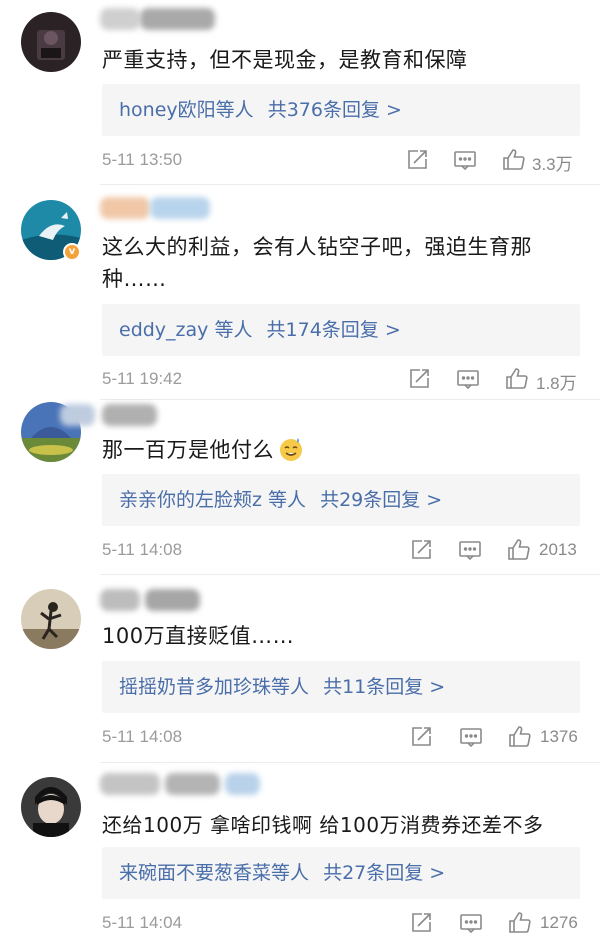 The height and width of the screenshot is (947, 600). I want to click on reply-users: 摇摇奶昔多加珍珠等人, so click(214, 687).